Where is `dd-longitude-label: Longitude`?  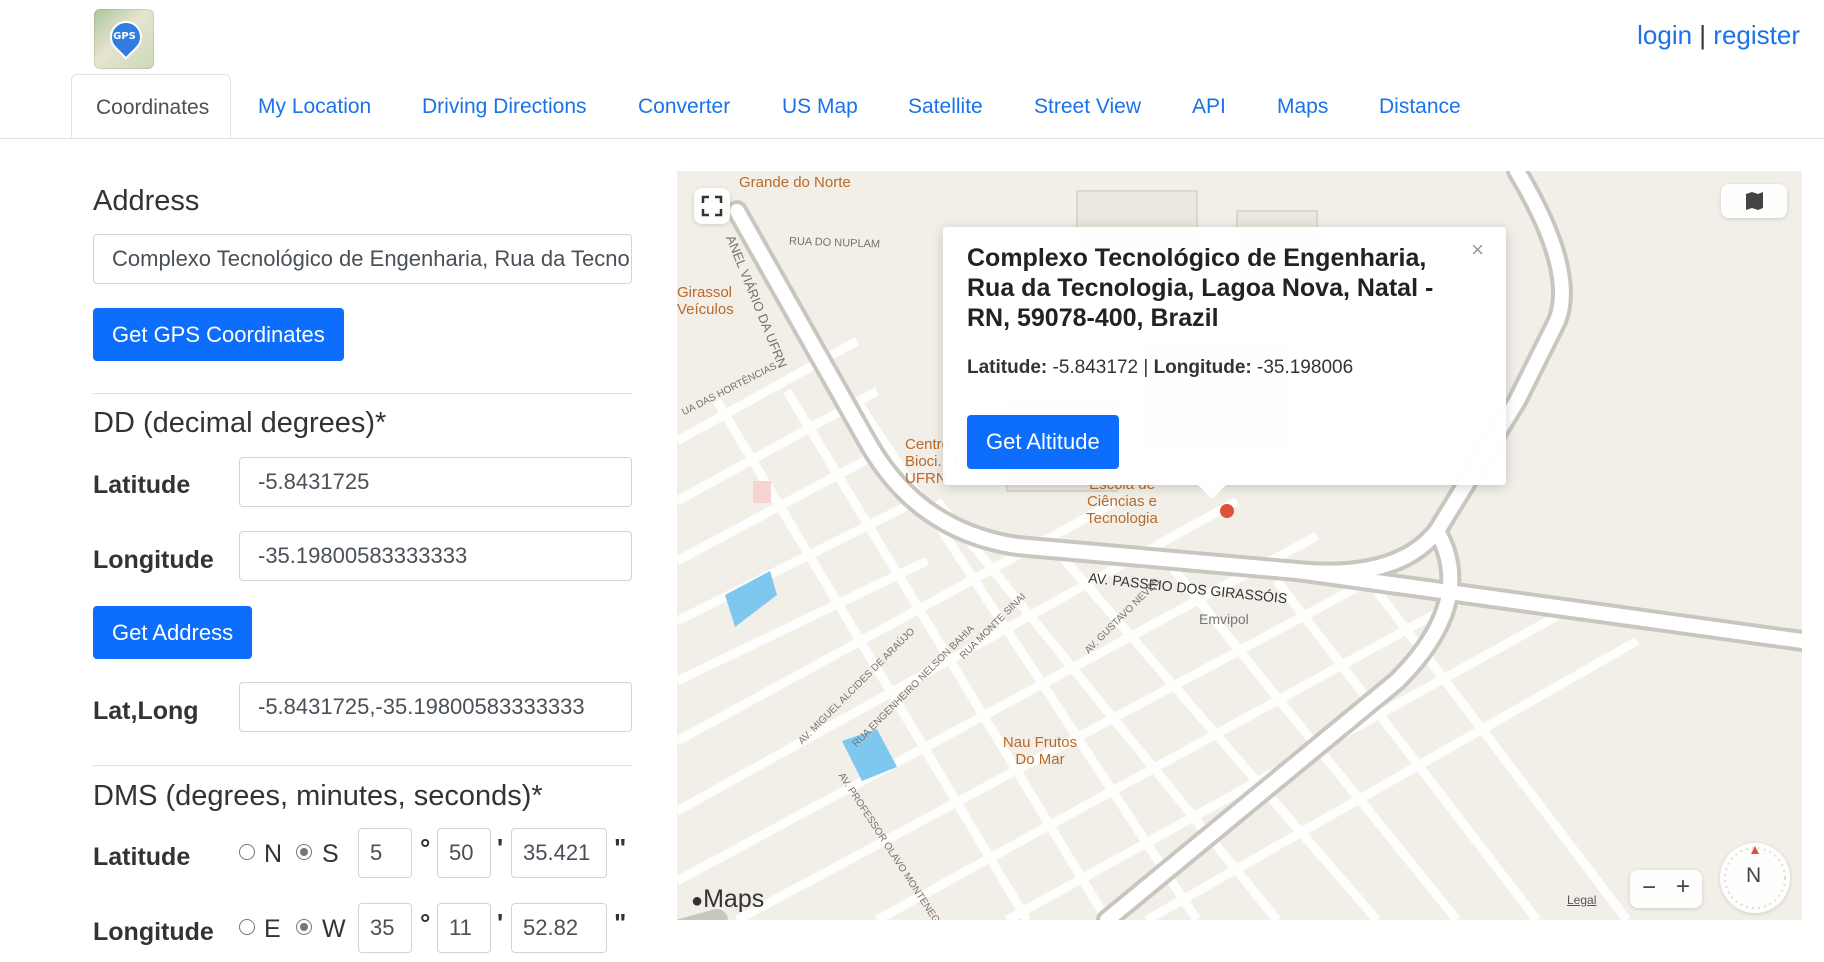 dd-longitude-label: Longitude is located at coordinates (153, 560).